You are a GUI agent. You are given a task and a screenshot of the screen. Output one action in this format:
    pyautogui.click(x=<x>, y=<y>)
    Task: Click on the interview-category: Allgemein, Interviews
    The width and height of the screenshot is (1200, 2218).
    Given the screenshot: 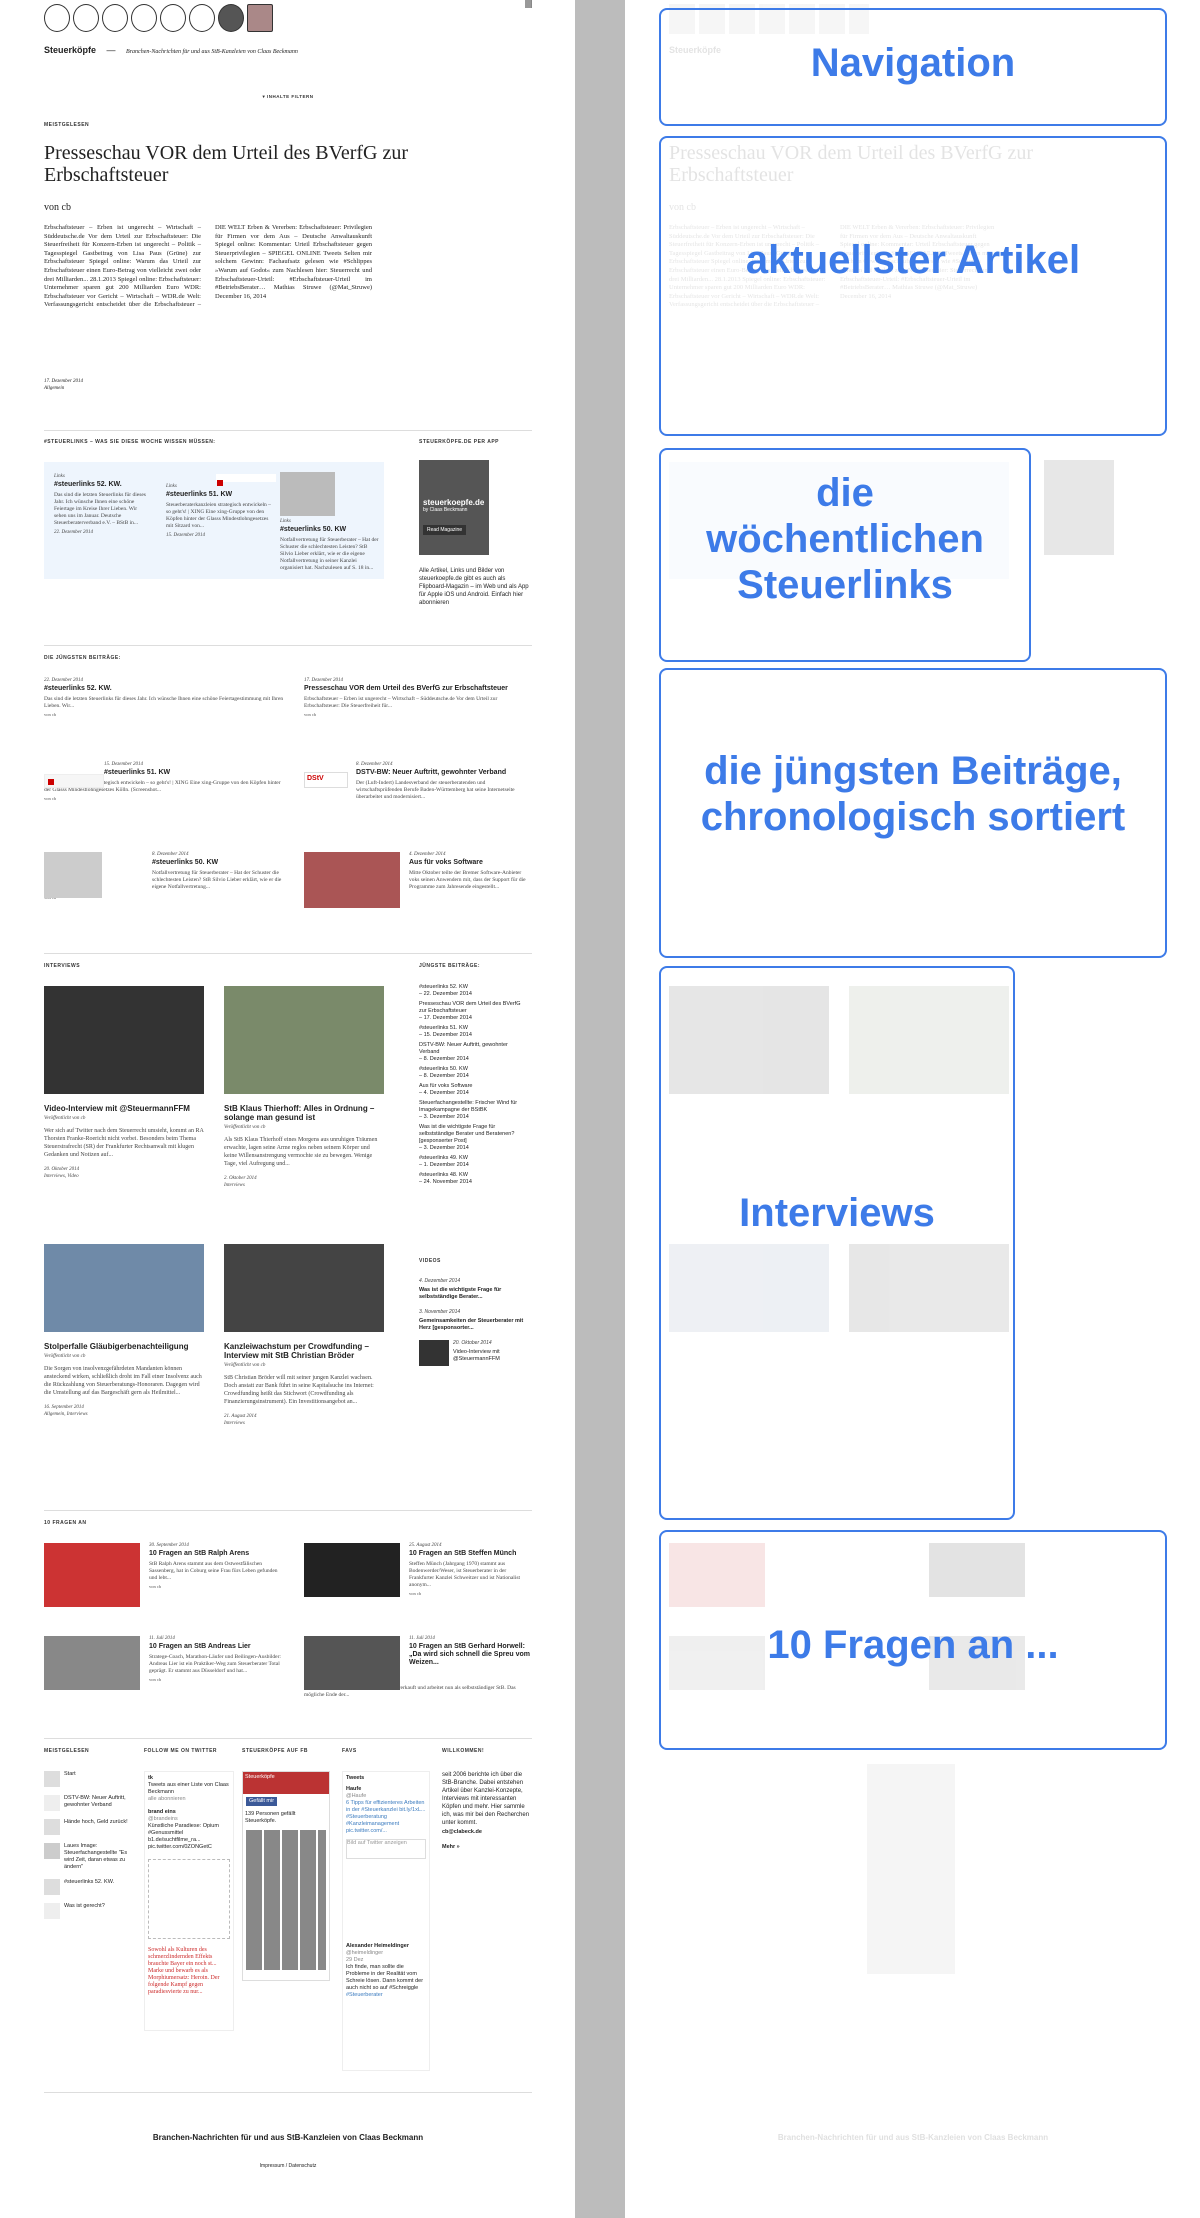 What is the action you would take?
    pyautogui.click(x=124, y=1414)
    